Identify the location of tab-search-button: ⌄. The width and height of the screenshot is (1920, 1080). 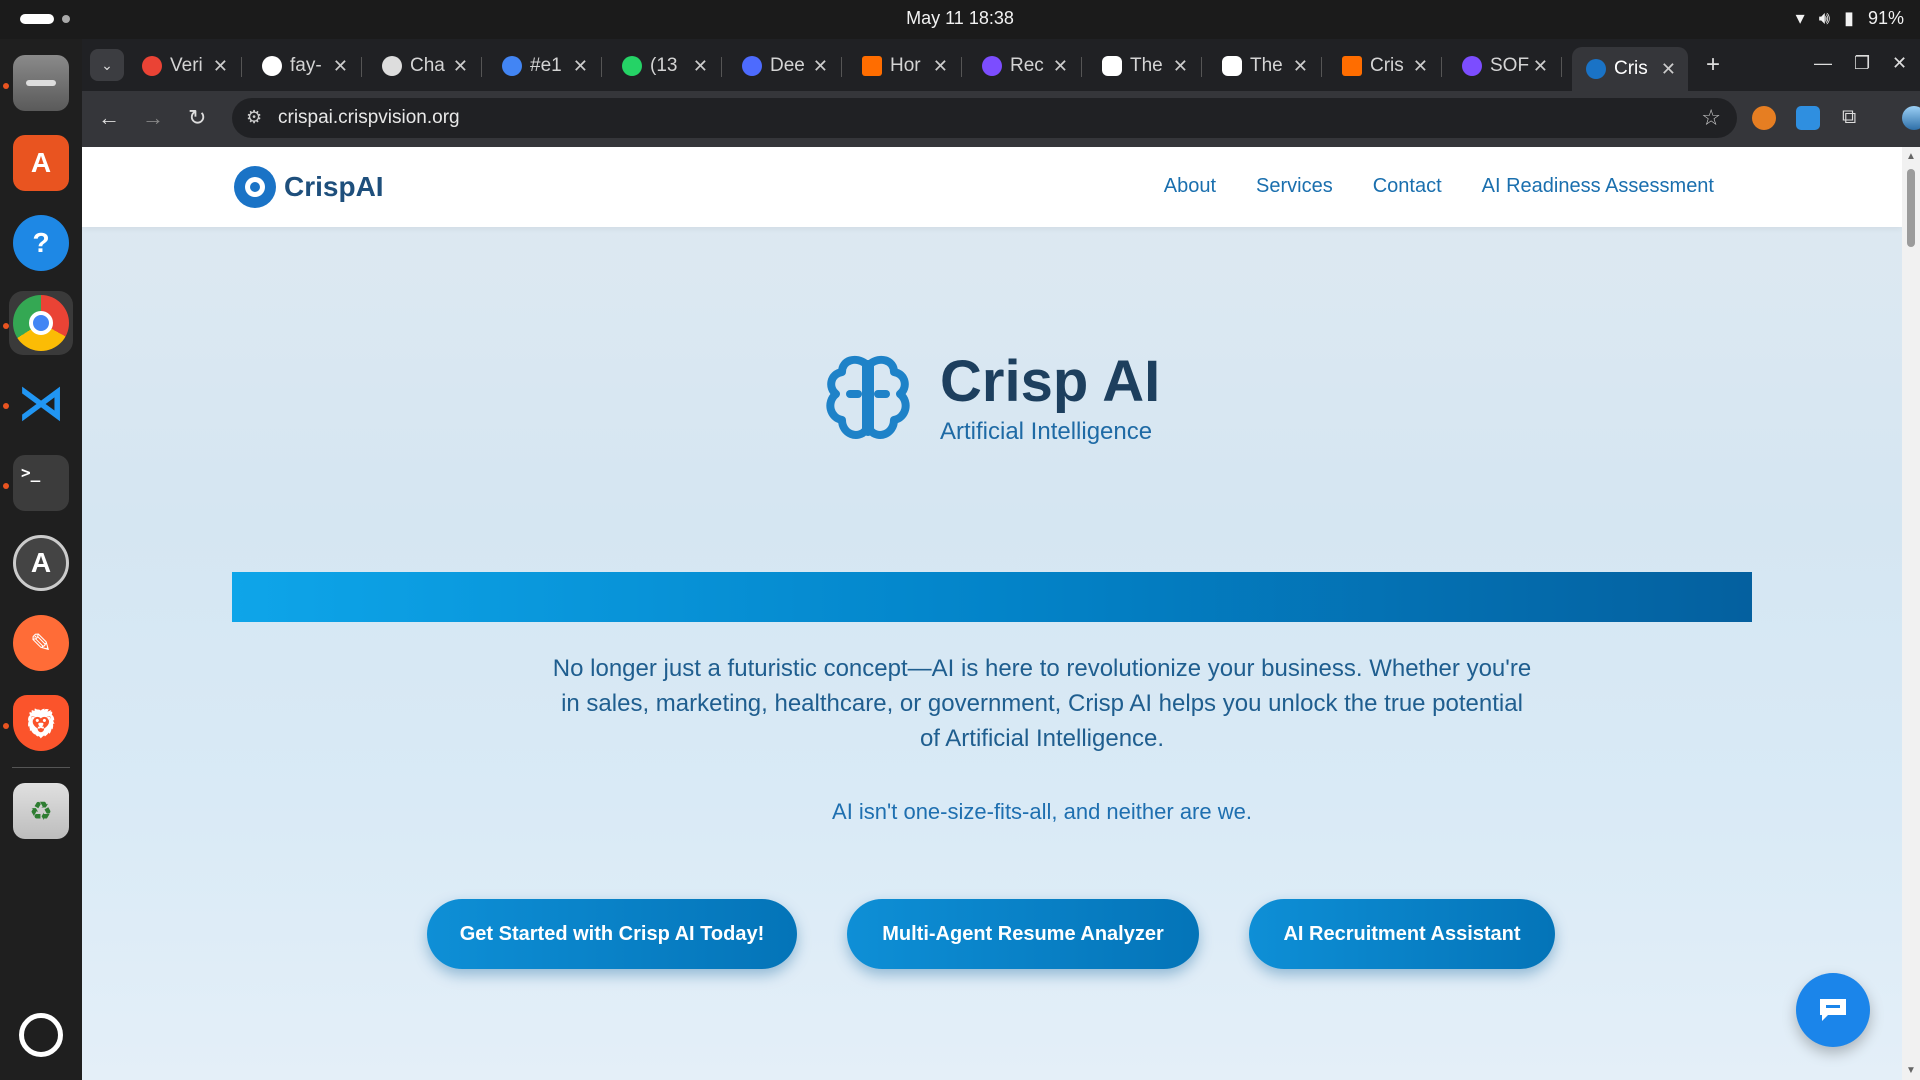
(107, 65).